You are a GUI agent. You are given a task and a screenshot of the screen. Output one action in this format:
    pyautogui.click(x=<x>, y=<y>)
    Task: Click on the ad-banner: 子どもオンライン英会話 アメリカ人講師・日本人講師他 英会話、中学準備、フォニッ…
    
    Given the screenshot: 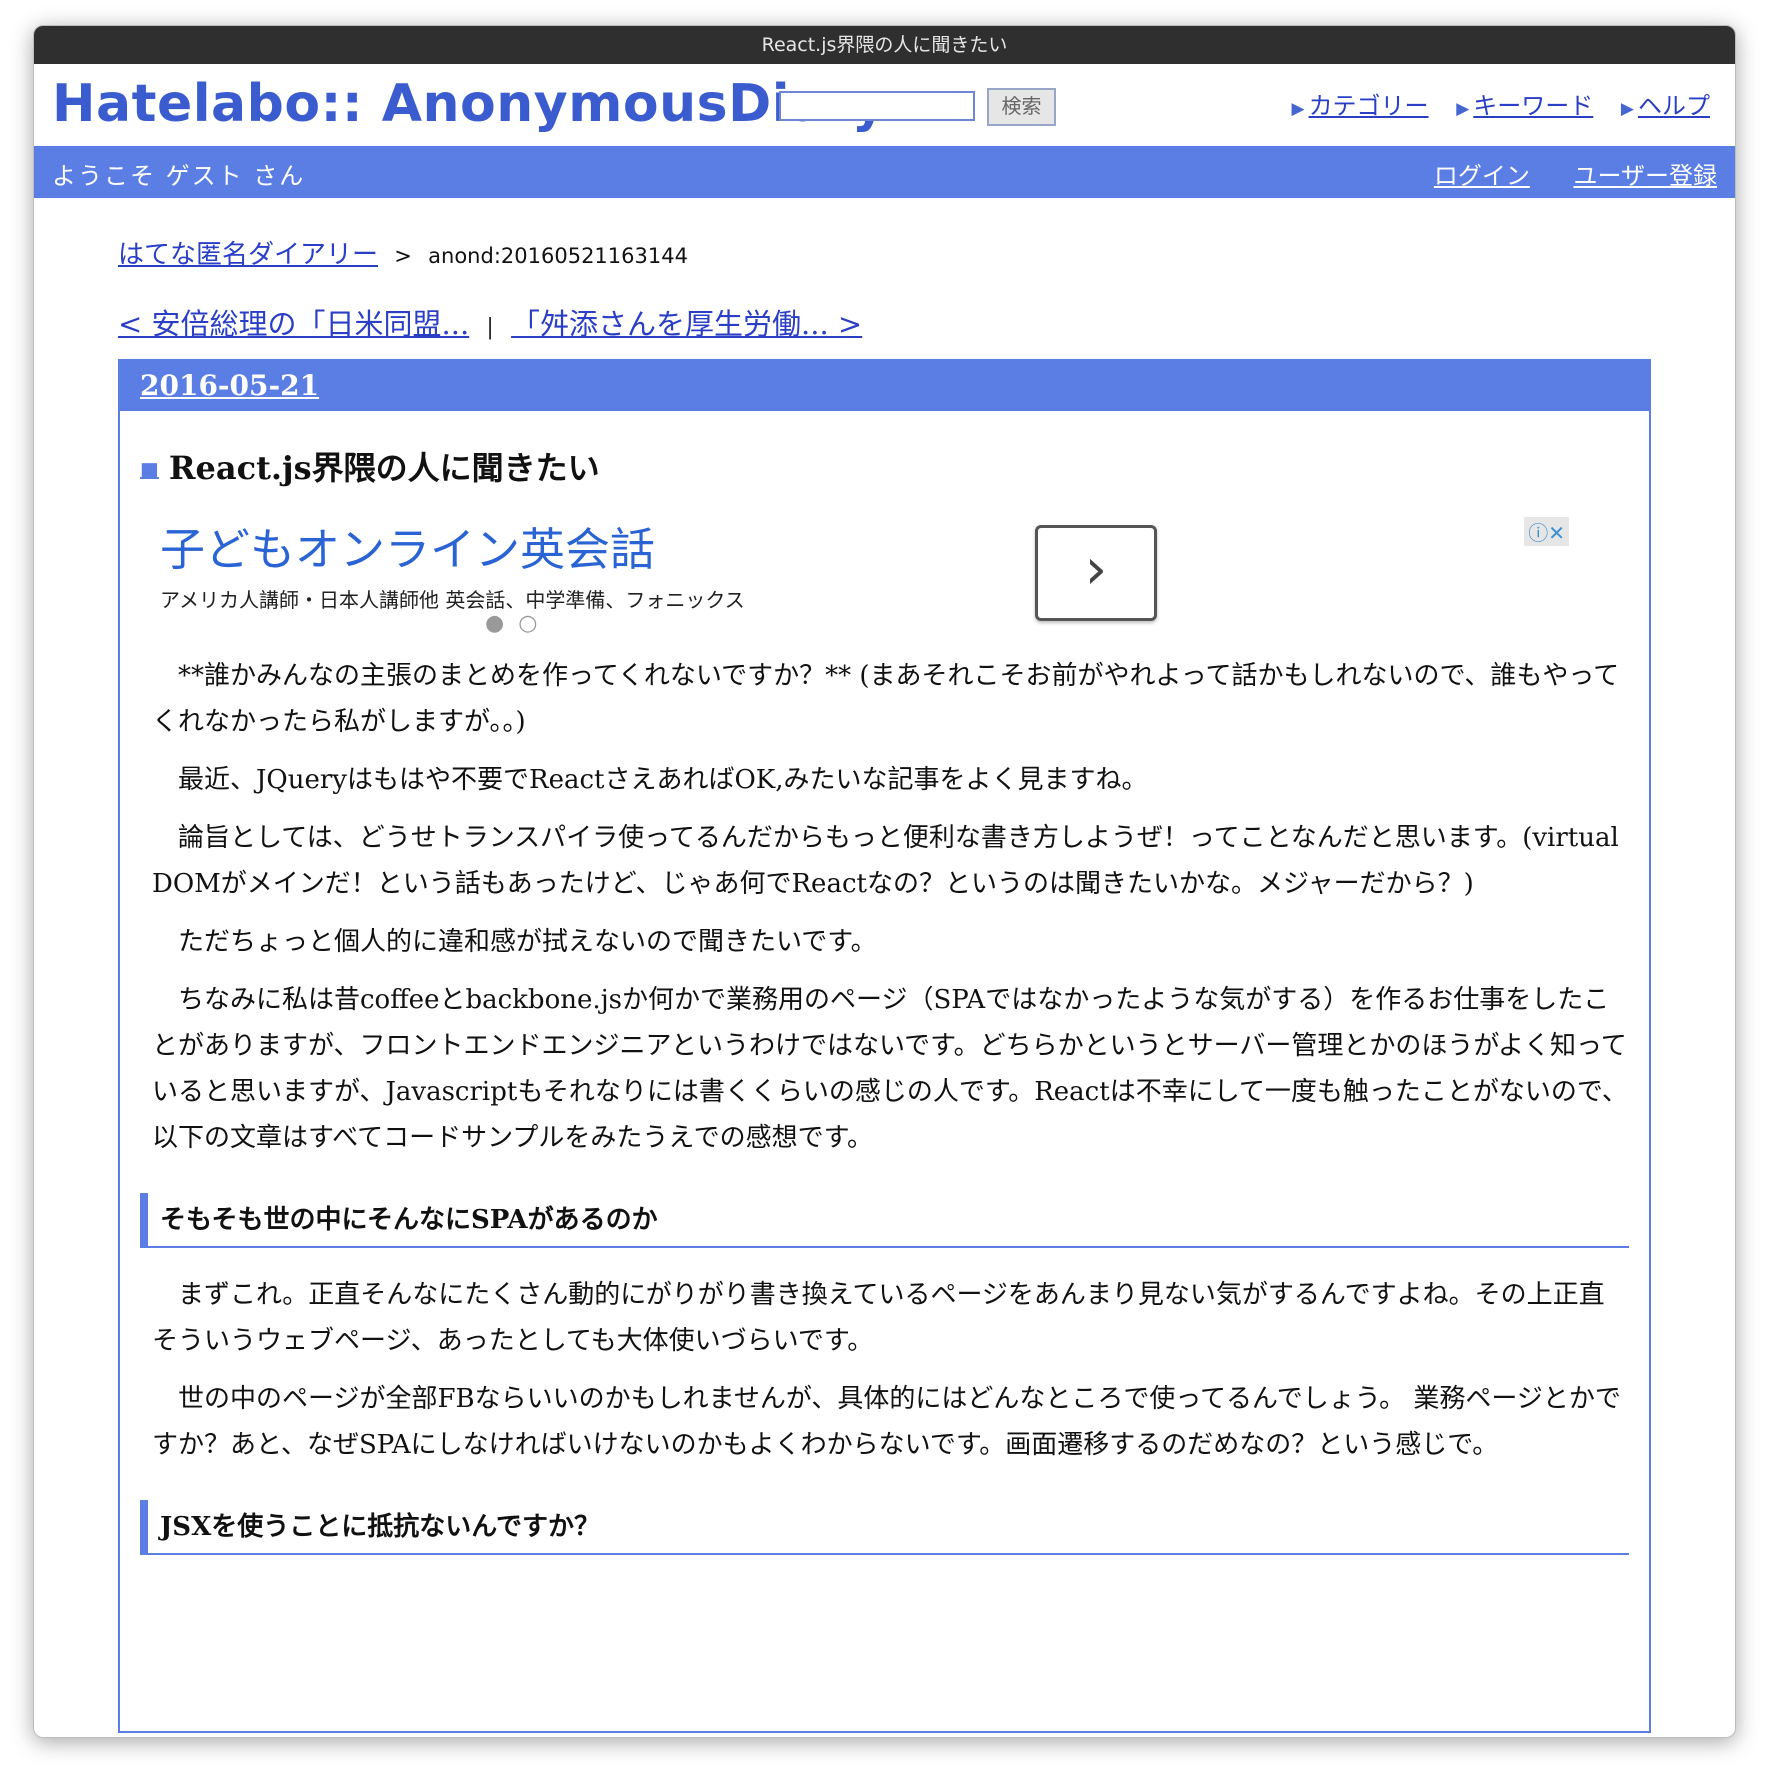 What is the action you would take?
    pyautogui.click(x=904, y=583)
    